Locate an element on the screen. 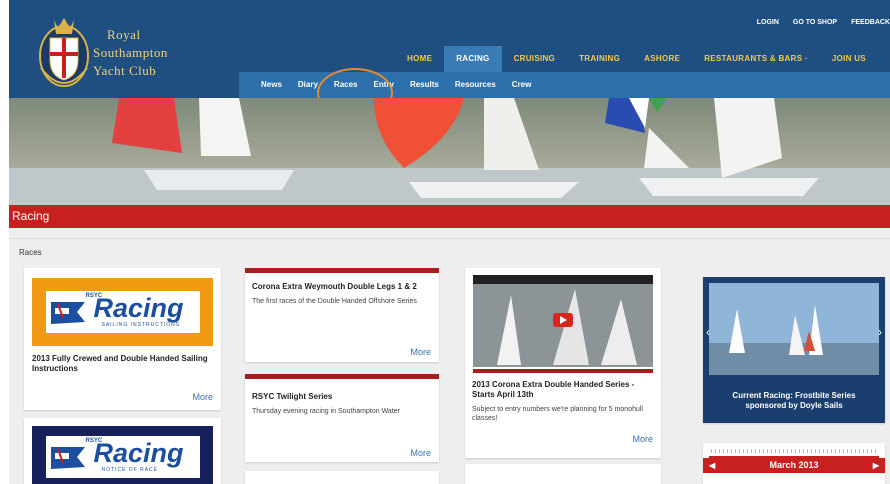 The height and width of the screenshot is (484, 890). subnav-results: Results is located at coordinates (424, 85).